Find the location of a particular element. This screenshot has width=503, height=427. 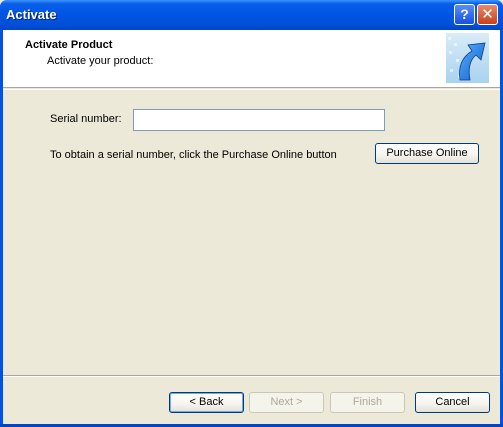

serial-number-label: Serial number: is located at coordinates (86, 119).